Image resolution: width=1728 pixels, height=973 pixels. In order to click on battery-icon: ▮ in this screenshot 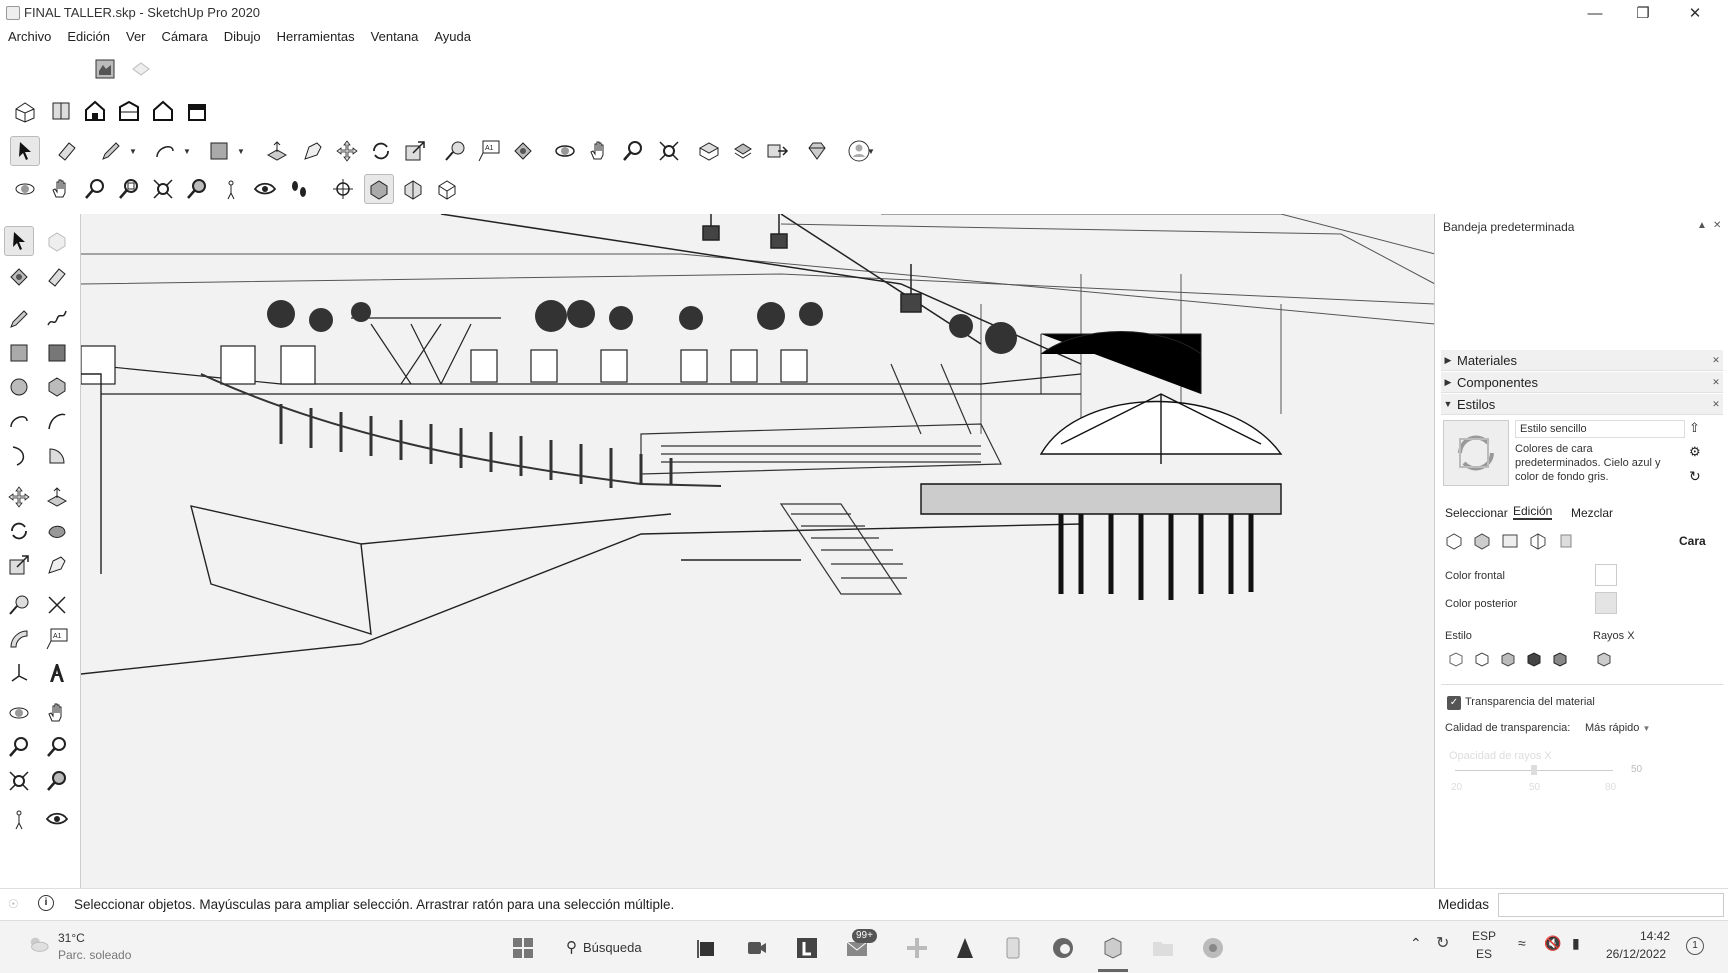, I will do `click(1576, 943)`.